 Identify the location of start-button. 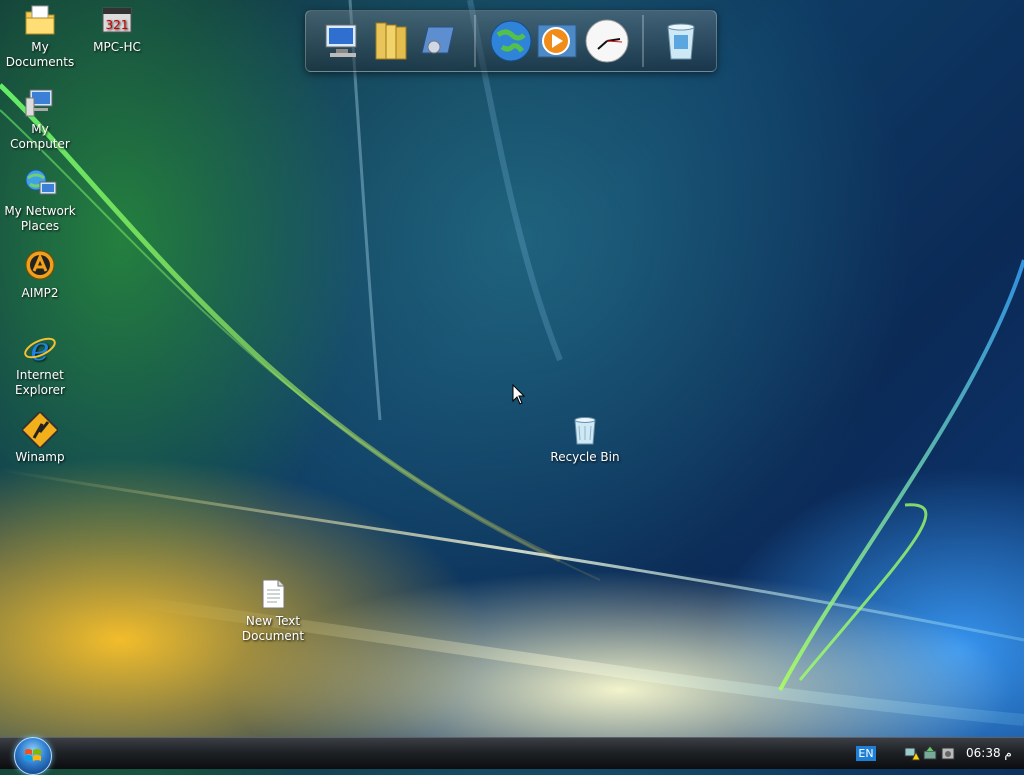
(33, 756).